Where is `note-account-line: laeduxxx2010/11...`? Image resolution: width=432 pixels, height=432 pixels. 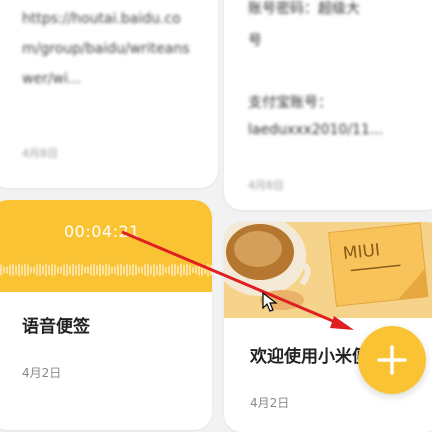 note-account-line: laeduxxx2010/11... is located at coordinates (316, 130).